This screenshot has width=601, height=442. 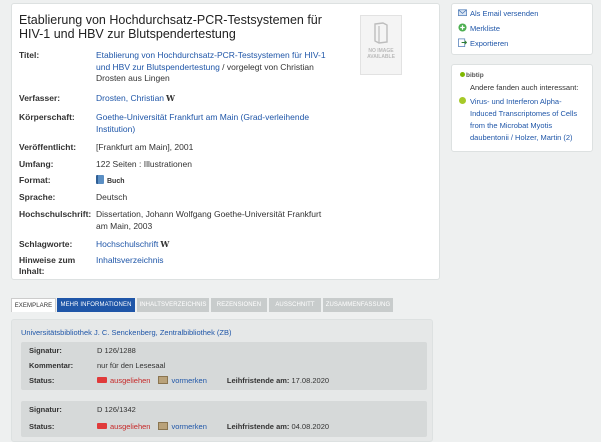 I want to click on email-action: Als Email versenden, so click(x=498, y=13).